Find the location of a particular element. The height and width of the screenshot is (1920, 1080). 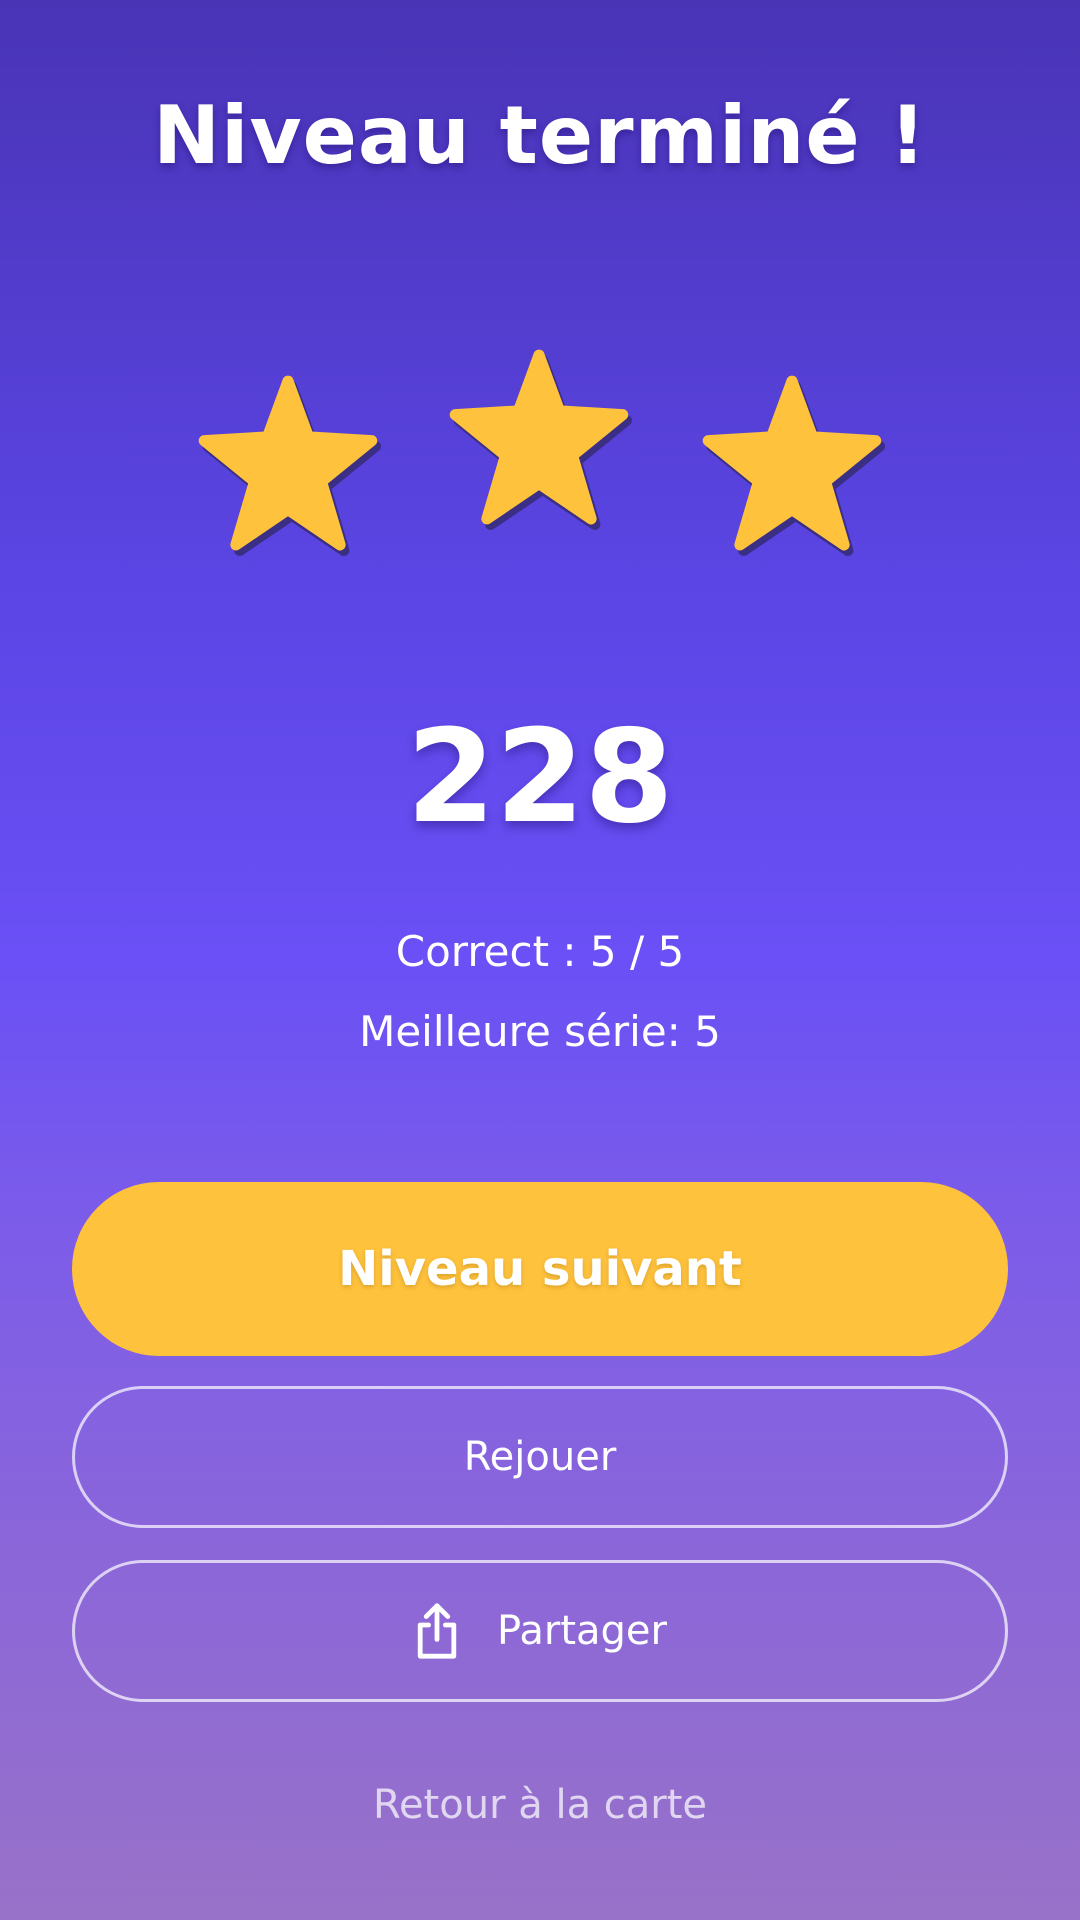

best-streak-text: Meilleure série: 5 is located at coordinates (540, 1031).